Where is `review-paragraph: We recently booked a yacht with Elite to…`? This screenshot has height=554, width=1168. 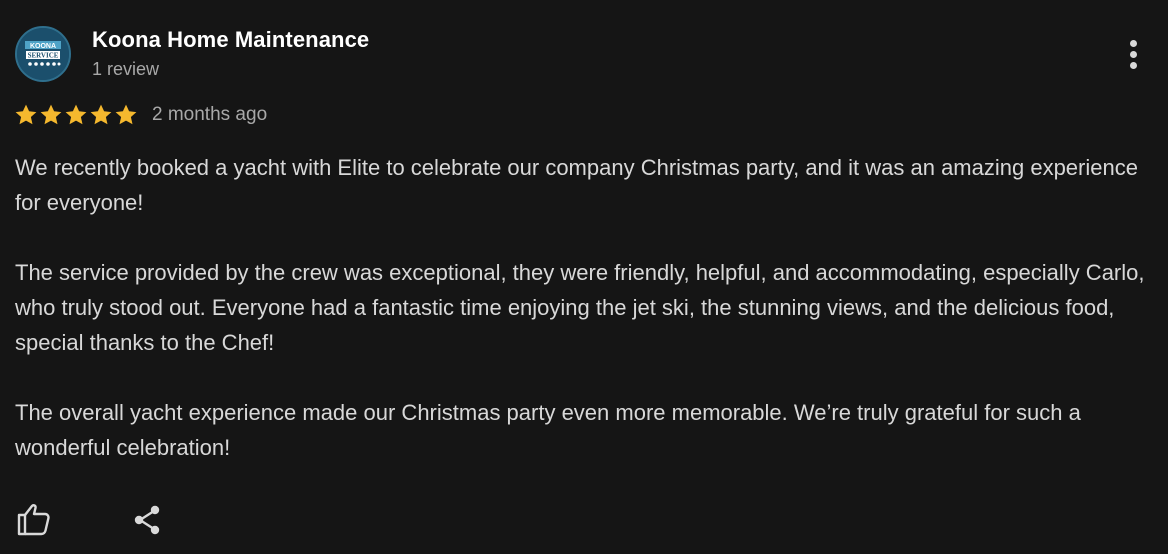 review-paragraph: We recently booked a yacht with Elite to… is located at coordinates (576, 185).